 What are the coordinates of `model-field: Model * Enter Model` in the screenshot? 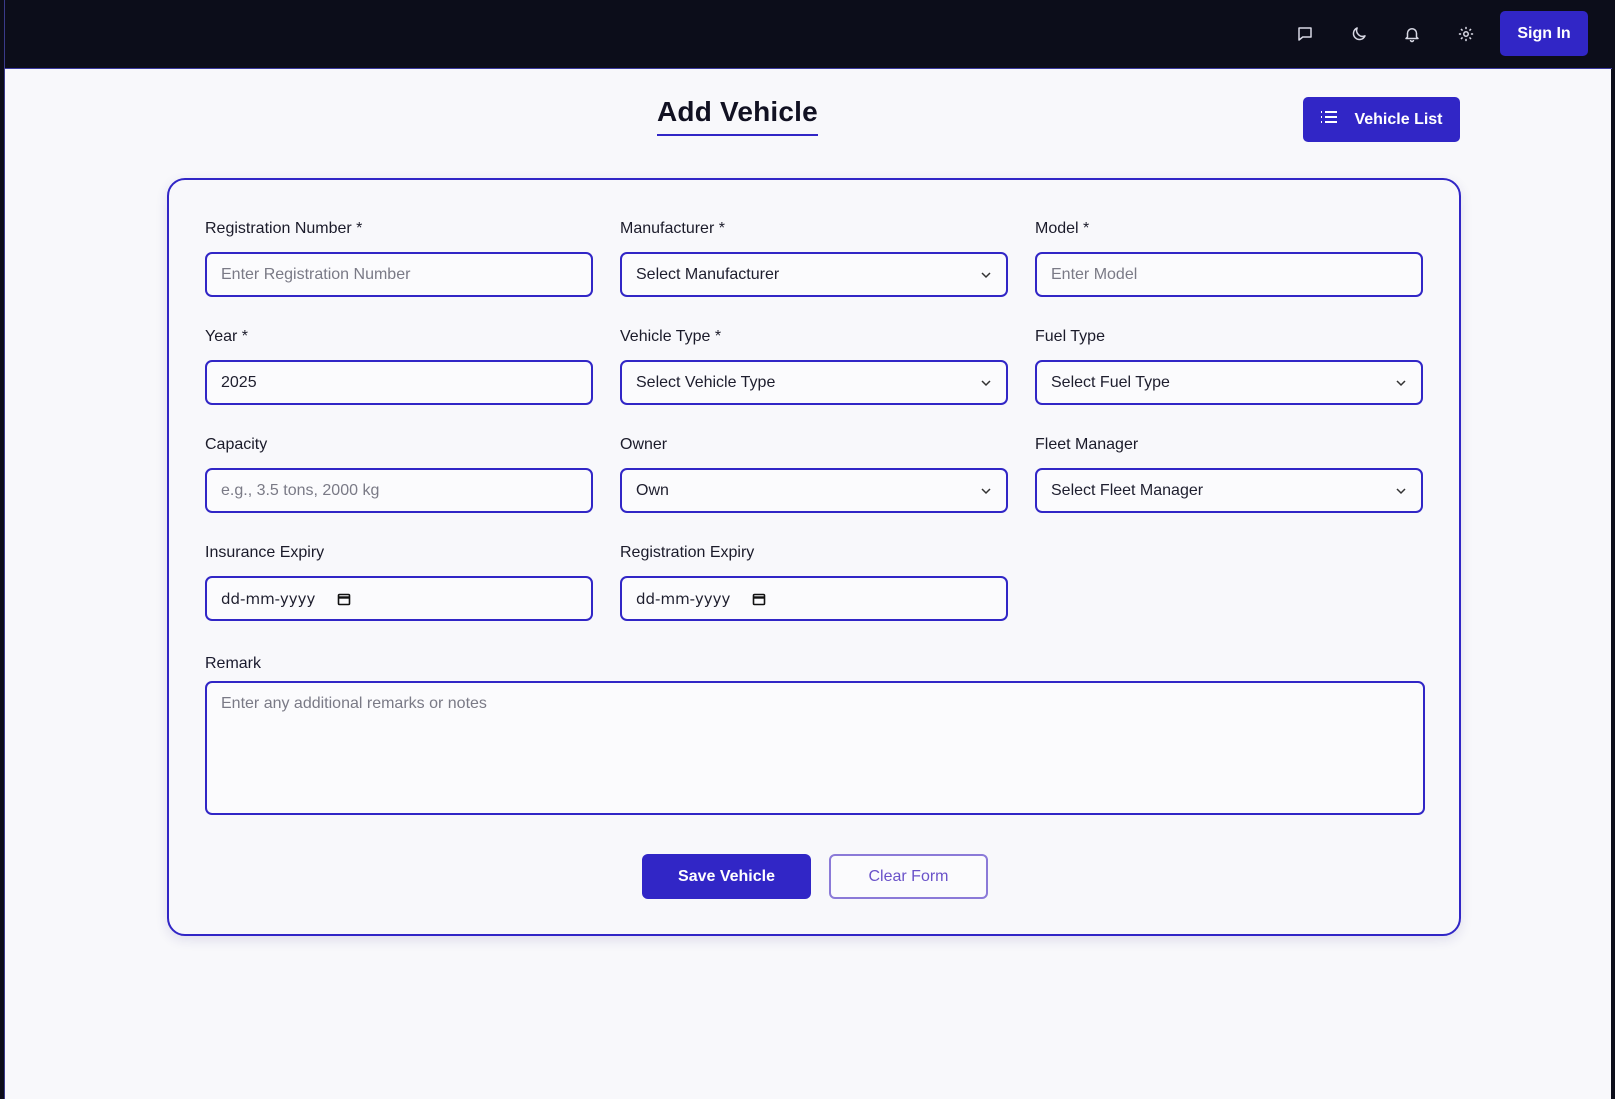 It's located at (1229, 258).